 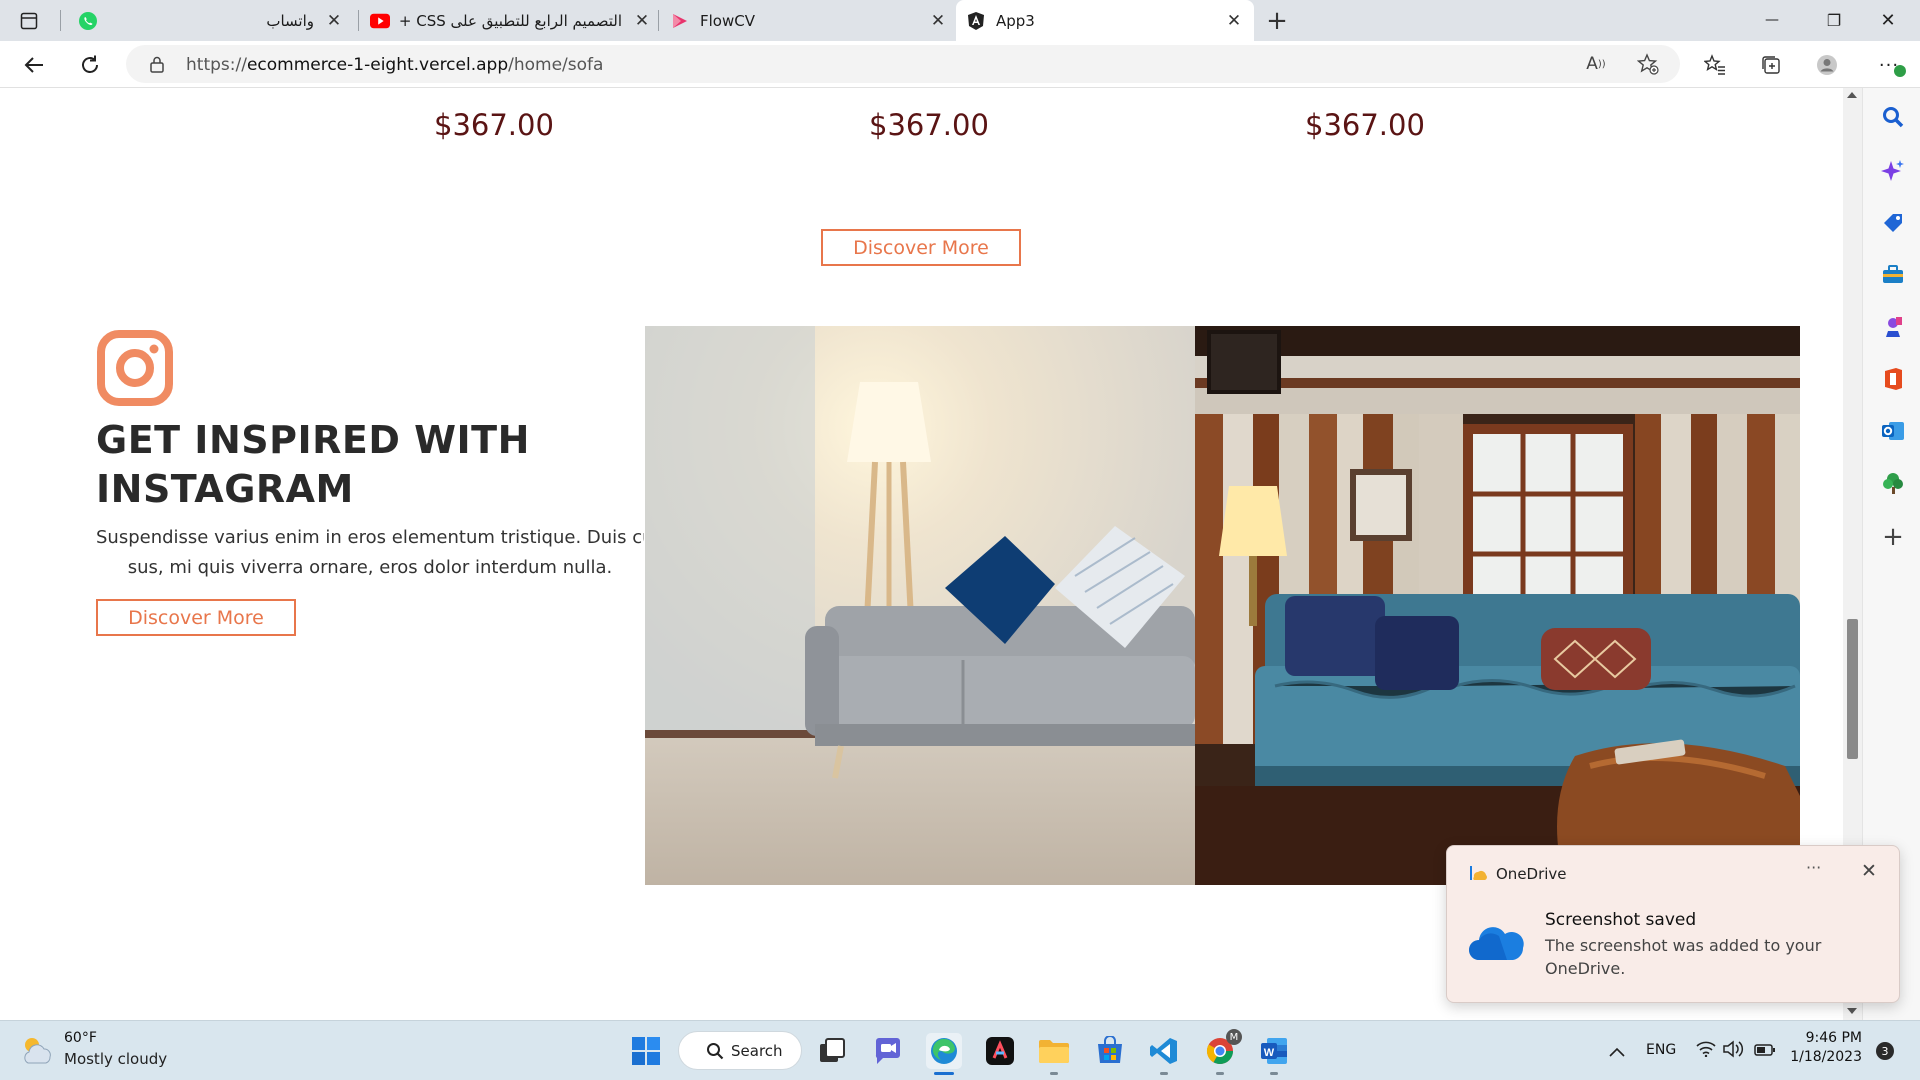 What do you see at coordinates (1834, 20) in the screenshot?
I see `restore-button: ❐` at bounding box center [1834, 20].